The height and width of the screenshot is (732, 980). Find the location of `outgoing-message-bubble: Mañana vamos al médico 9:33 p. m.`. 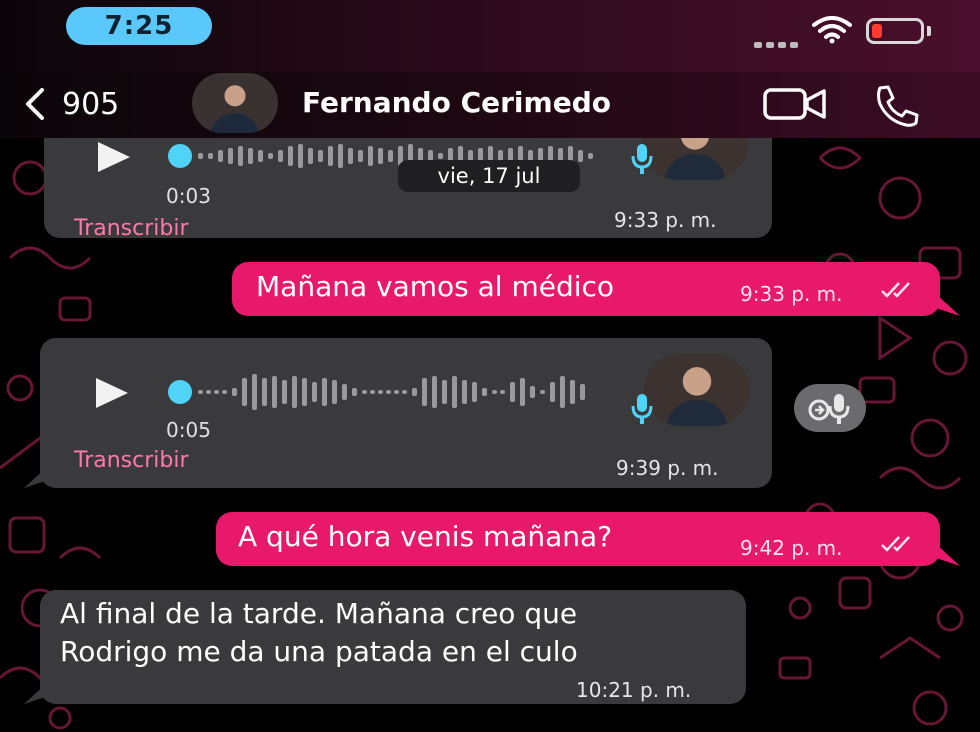

outgoing-message-bubble: Mañana vamos al médico 9:33 p. m. is located at coordinates (586, 289).